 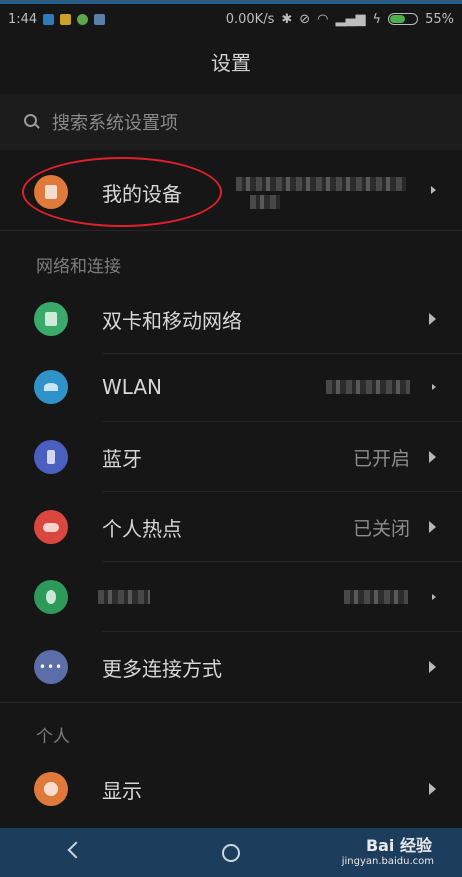 What do you see at coordinates (76, 850) in the screenshot?
I see `back-icon` at bounding box center [76, 850].